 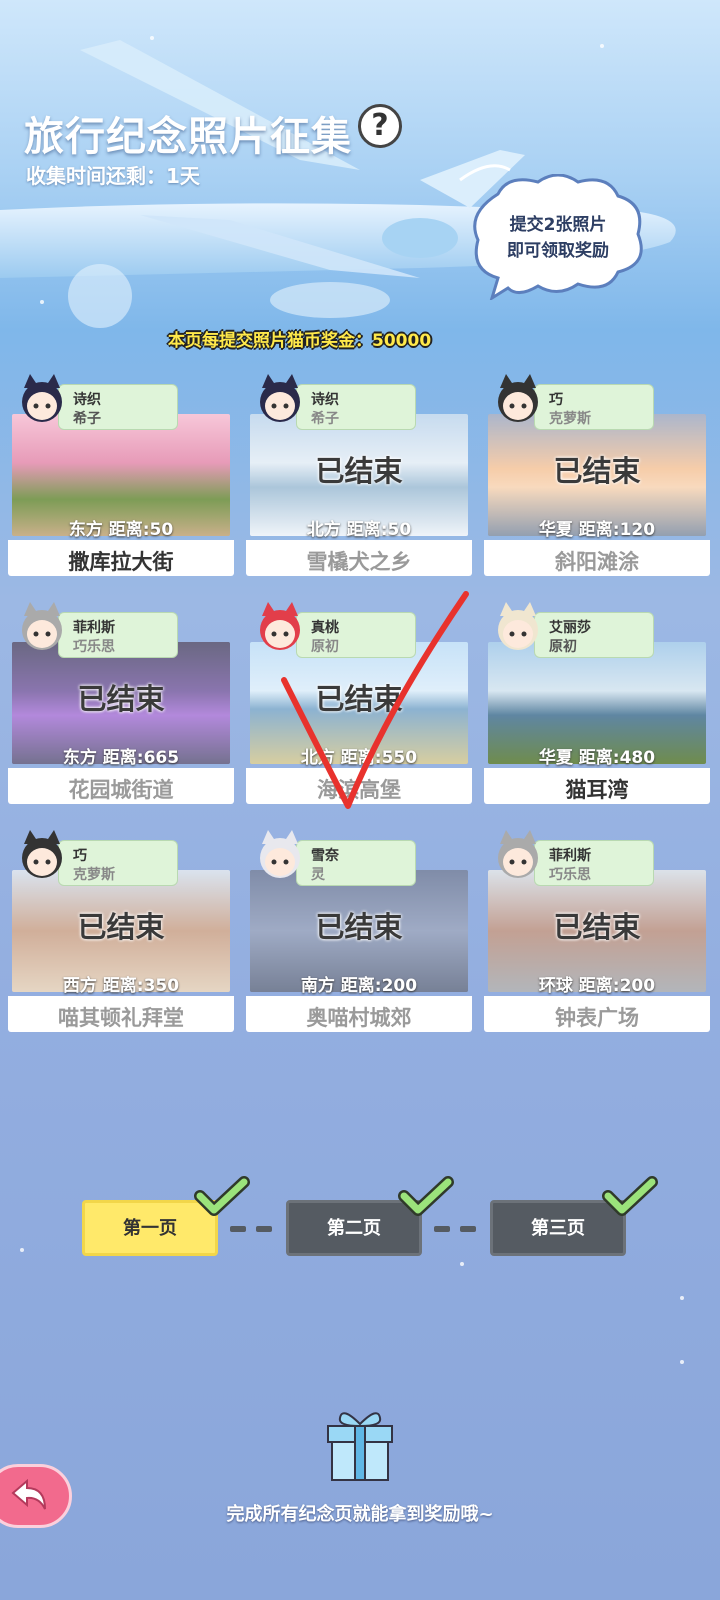 I want to click on completion-hint: 完成所有纪念页就能拿到奖励哦~, so click(x=360, y=1514).